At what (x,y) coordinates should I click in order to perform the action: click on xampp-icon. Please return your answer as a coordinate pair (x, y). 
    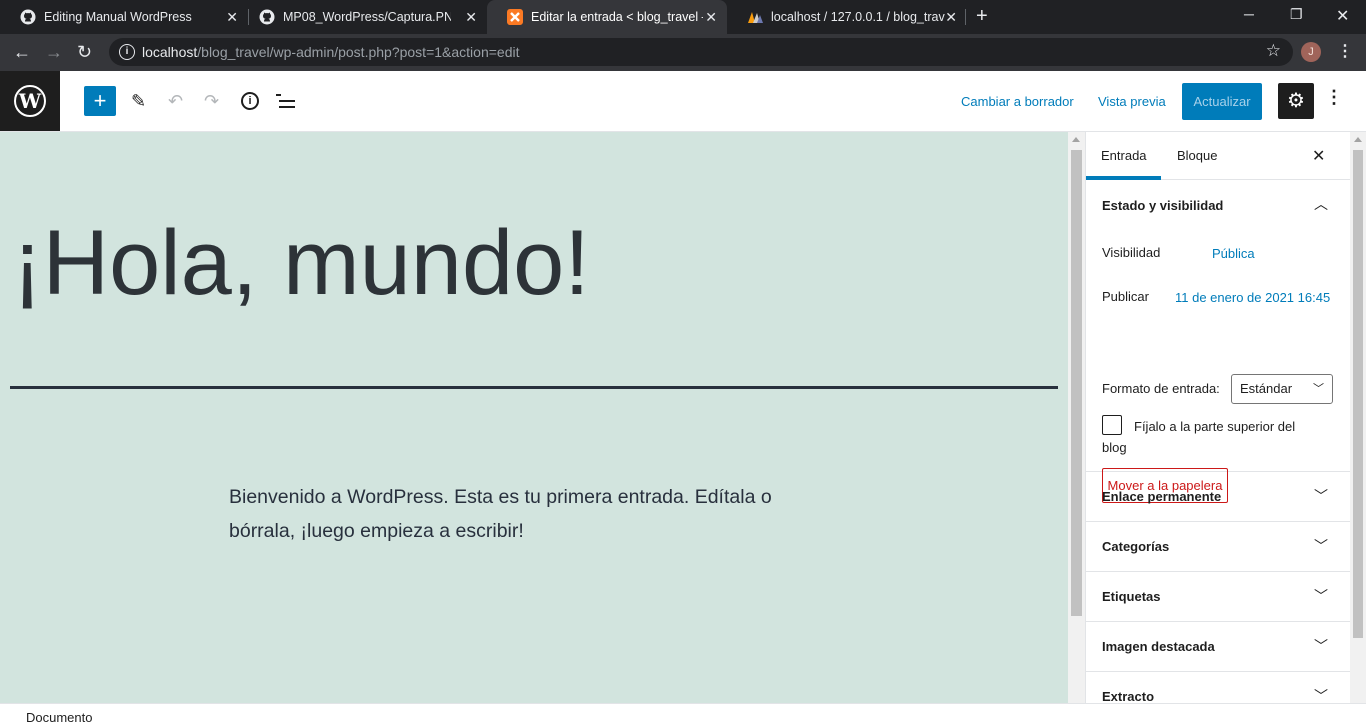
    Looking at the image, I should click on (515, 17).